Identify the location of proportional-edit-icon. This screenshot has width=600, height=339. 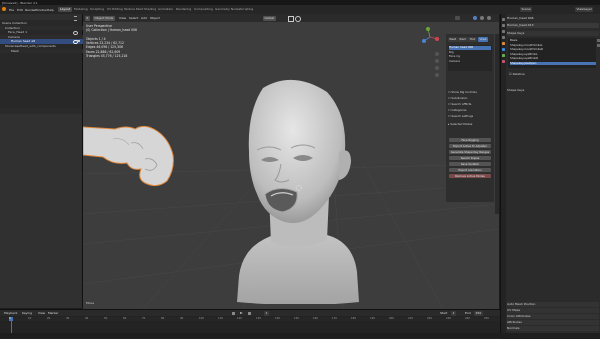
(298, 19).